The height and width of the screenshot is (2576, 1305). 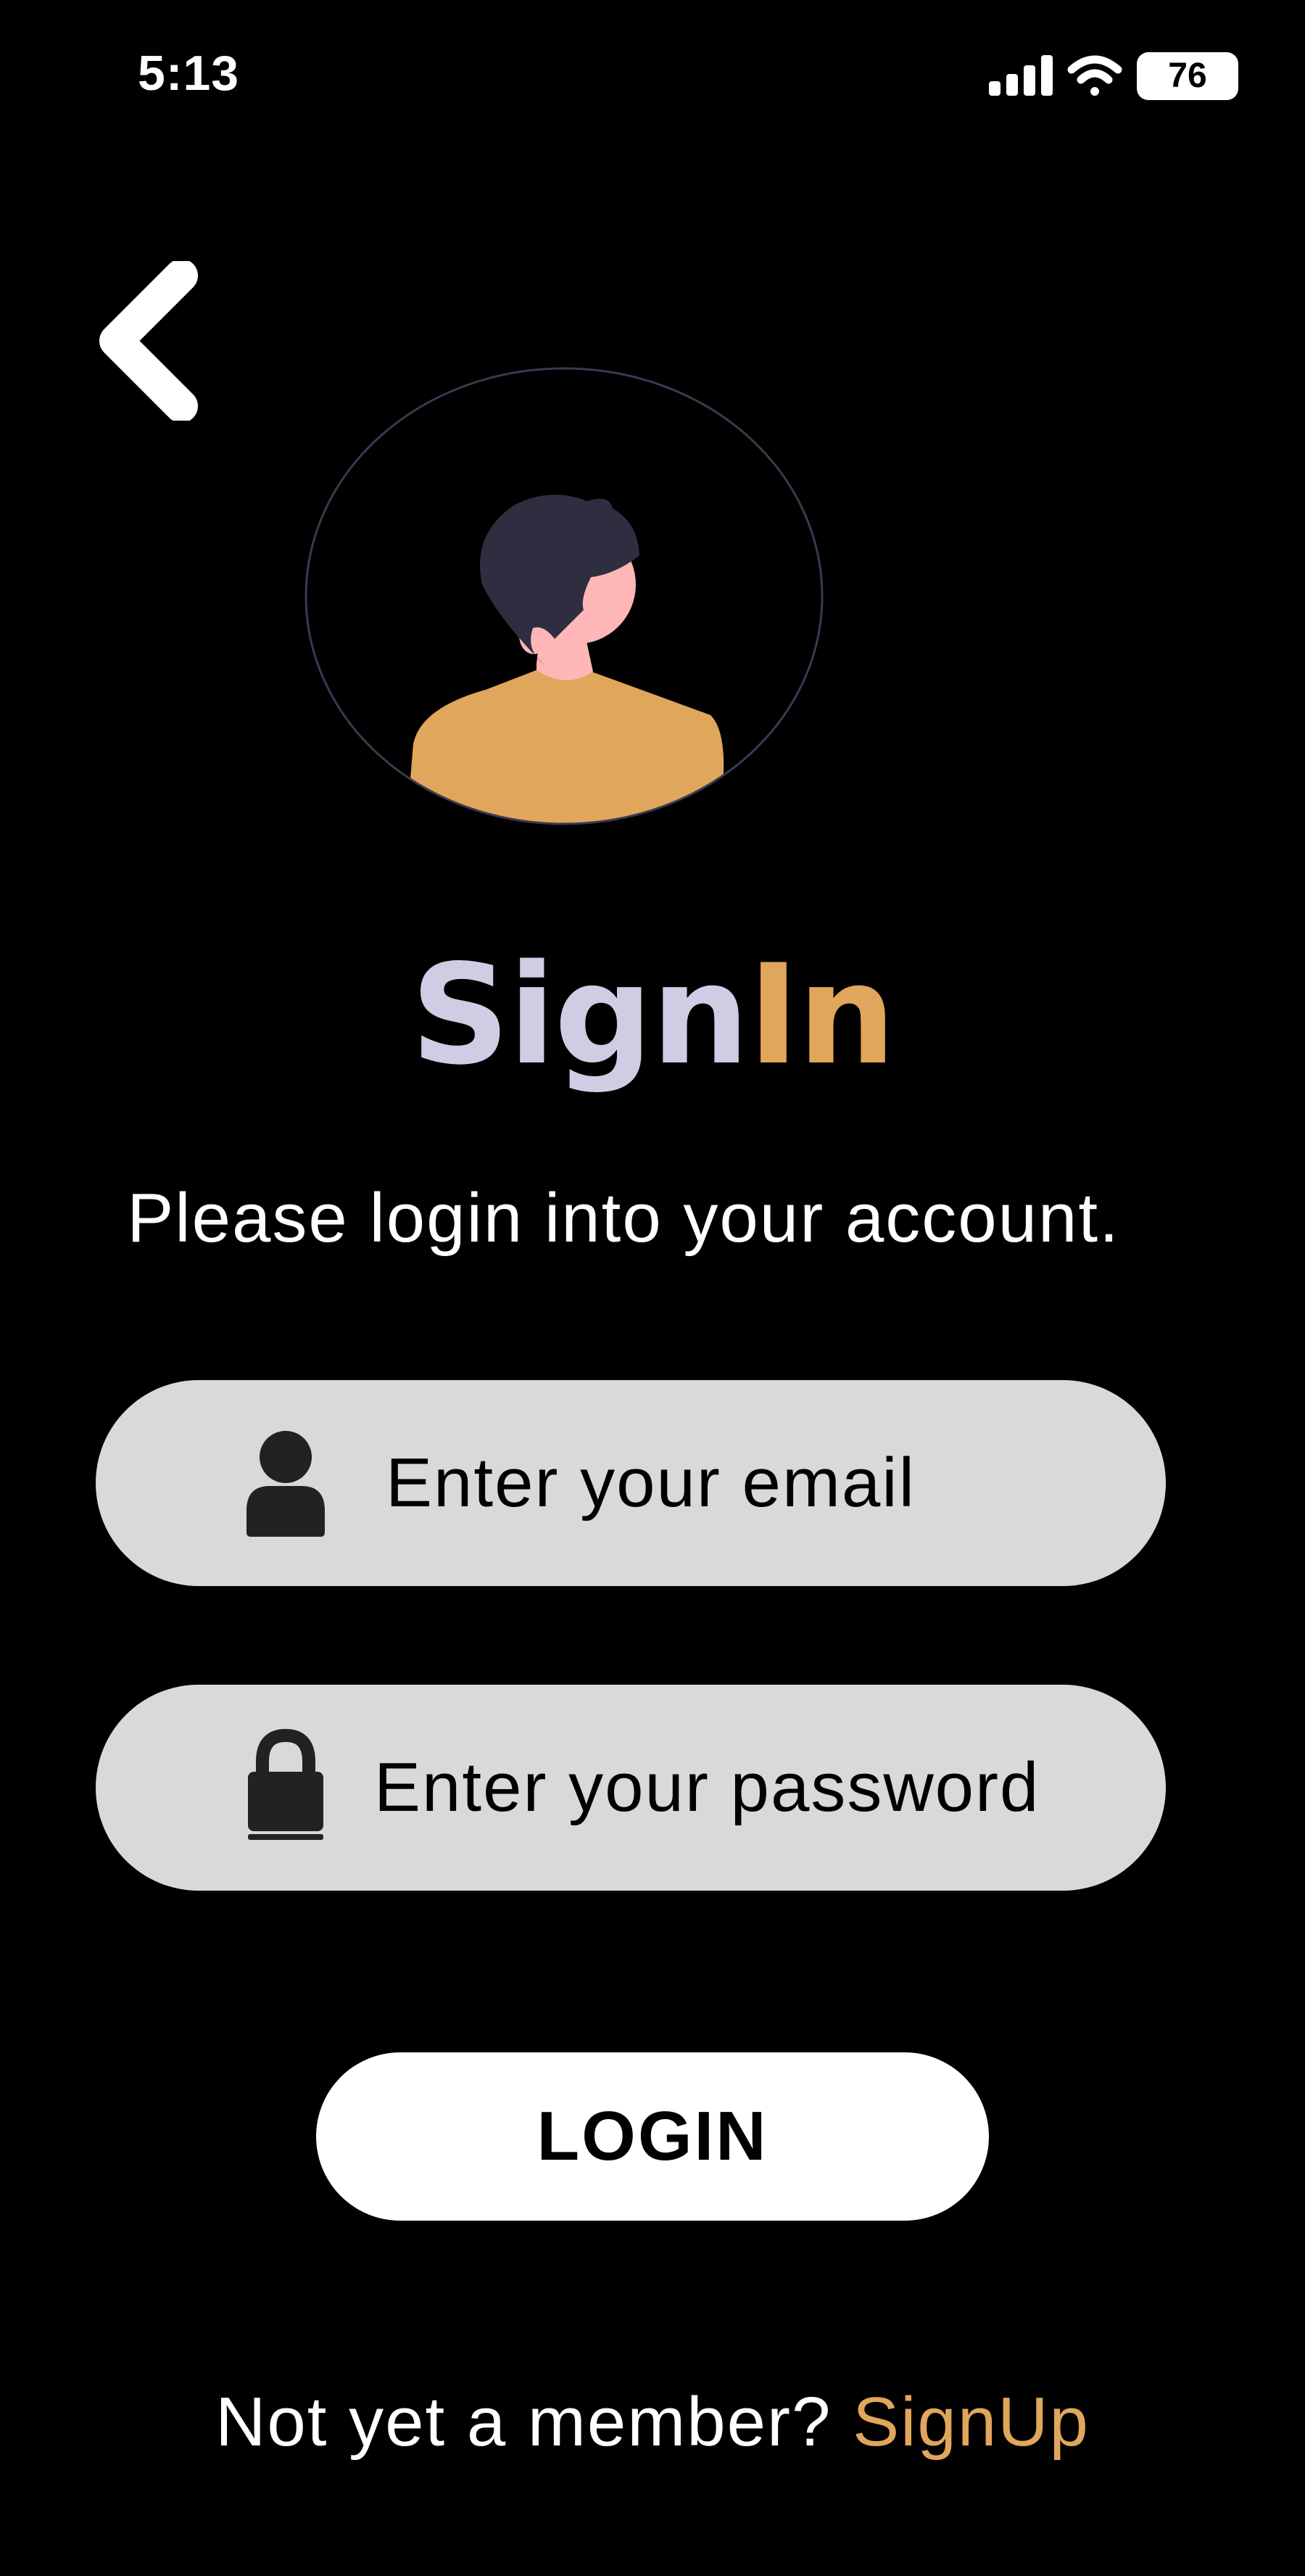 I want to click on chevron-left-icon, so click(x=148, y=341).